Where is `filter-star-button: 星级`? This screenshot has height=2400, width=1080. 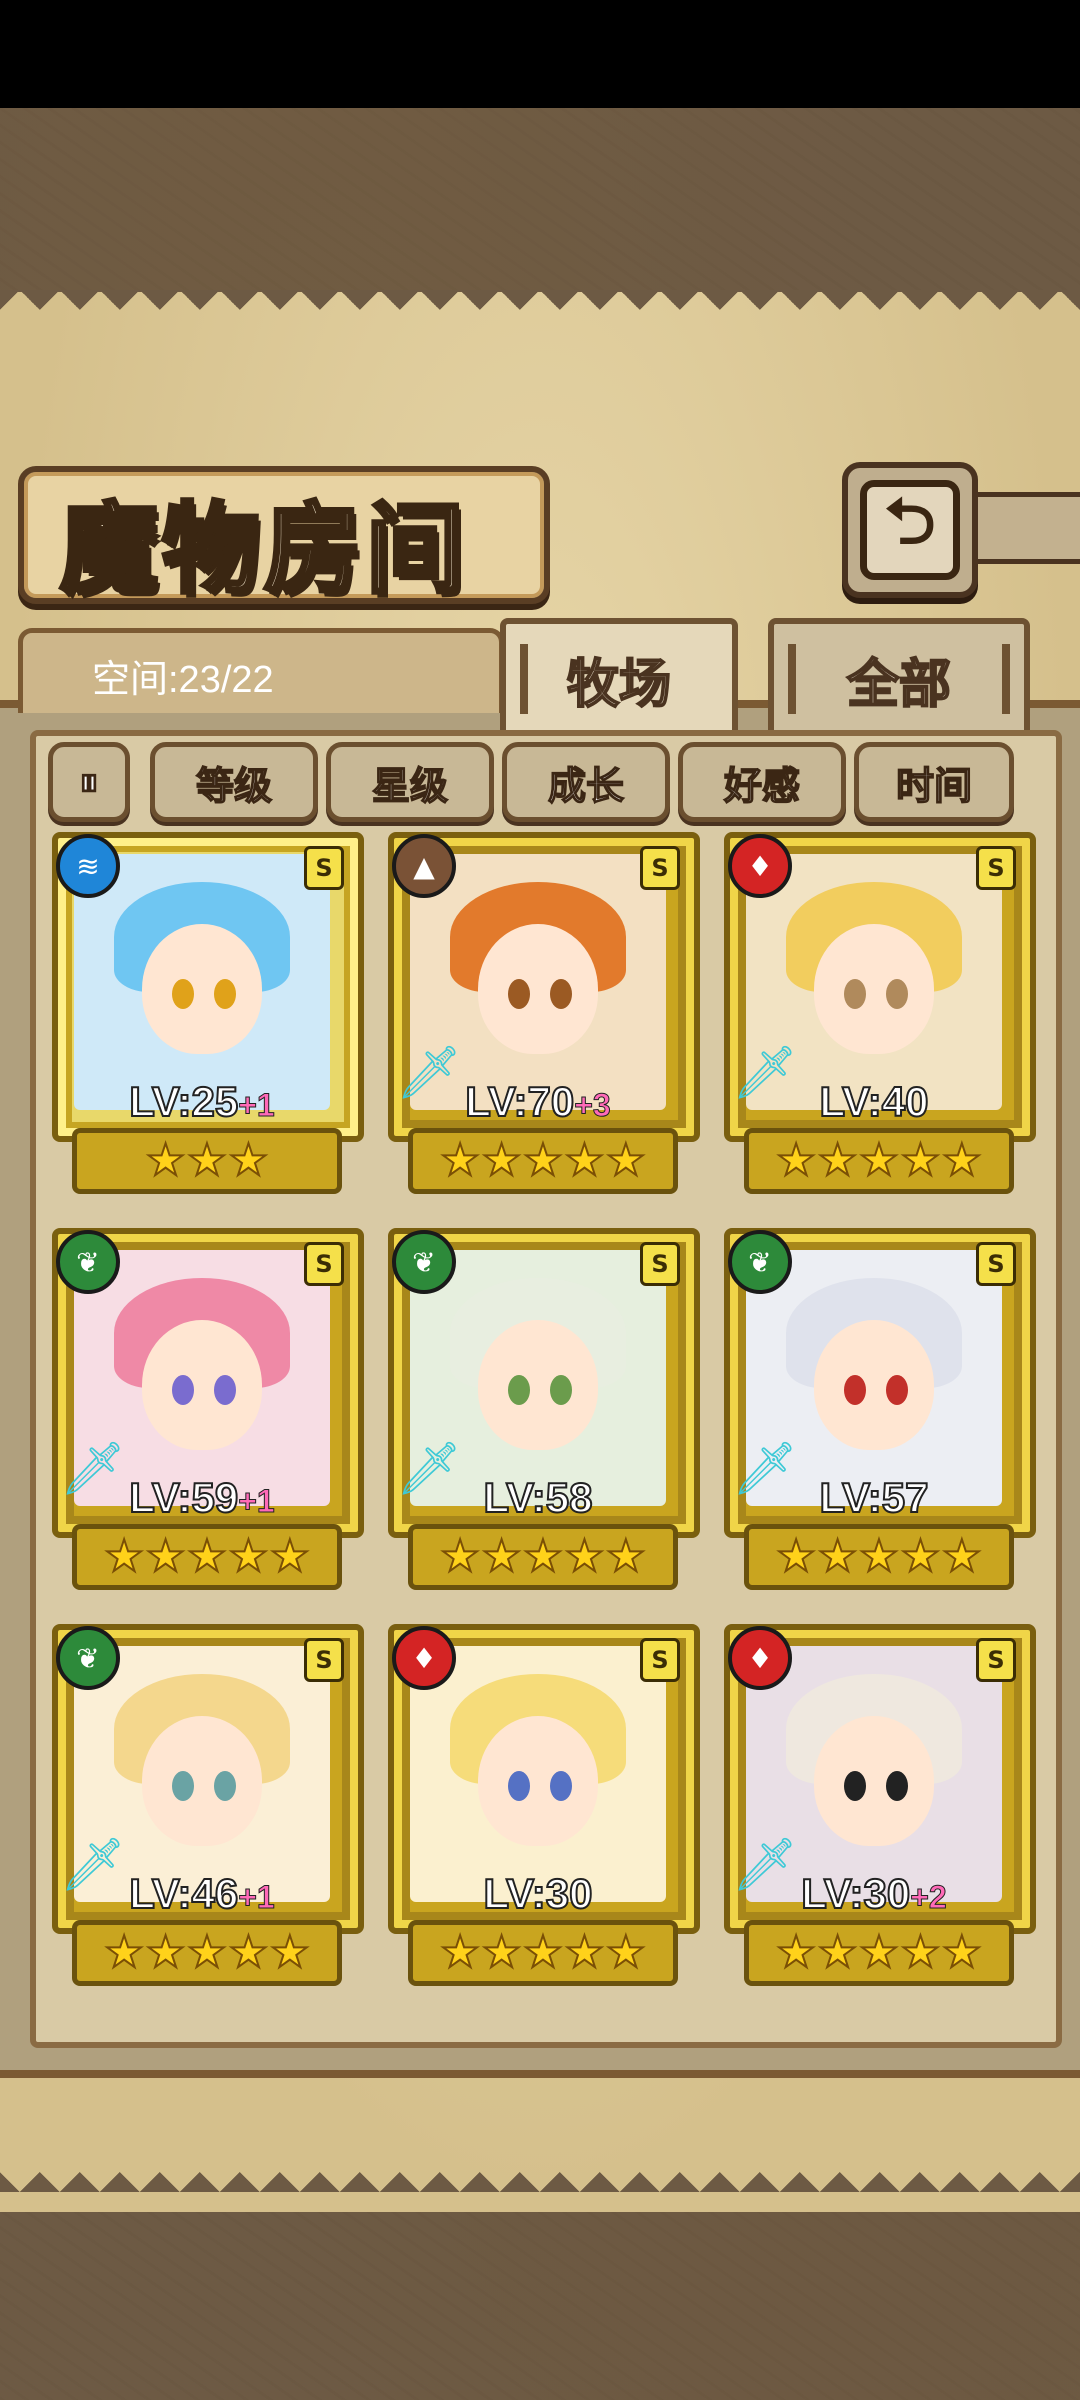
filter-star-button: 星级 is located at coordinates (410, 782).